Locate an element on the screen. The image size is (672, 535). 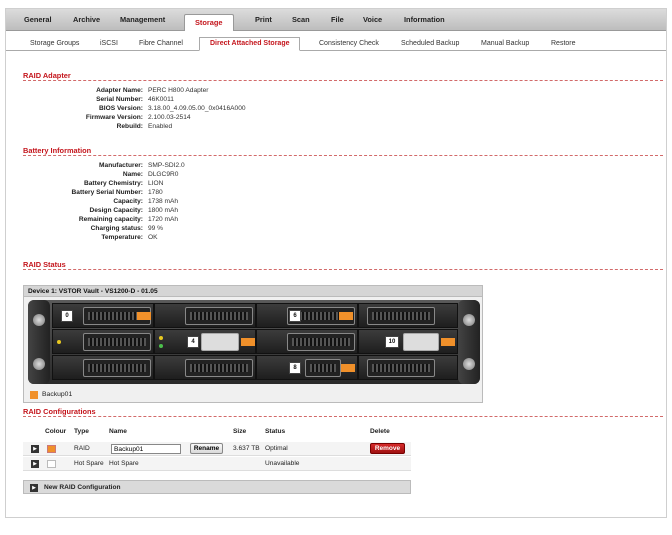
temperature-label: Temperature: is located at coordinates (122, 237).